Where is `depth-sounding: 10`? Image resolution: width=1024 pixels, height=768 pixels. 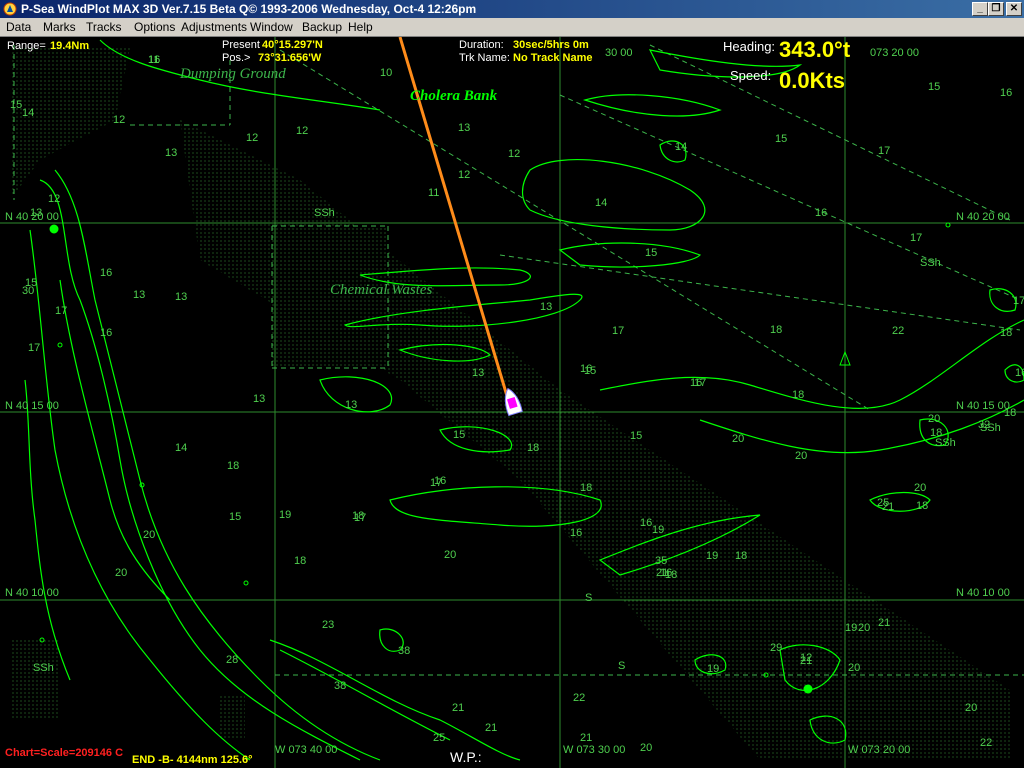
depth-sounding: 10 is located at coordinates (386, 73).